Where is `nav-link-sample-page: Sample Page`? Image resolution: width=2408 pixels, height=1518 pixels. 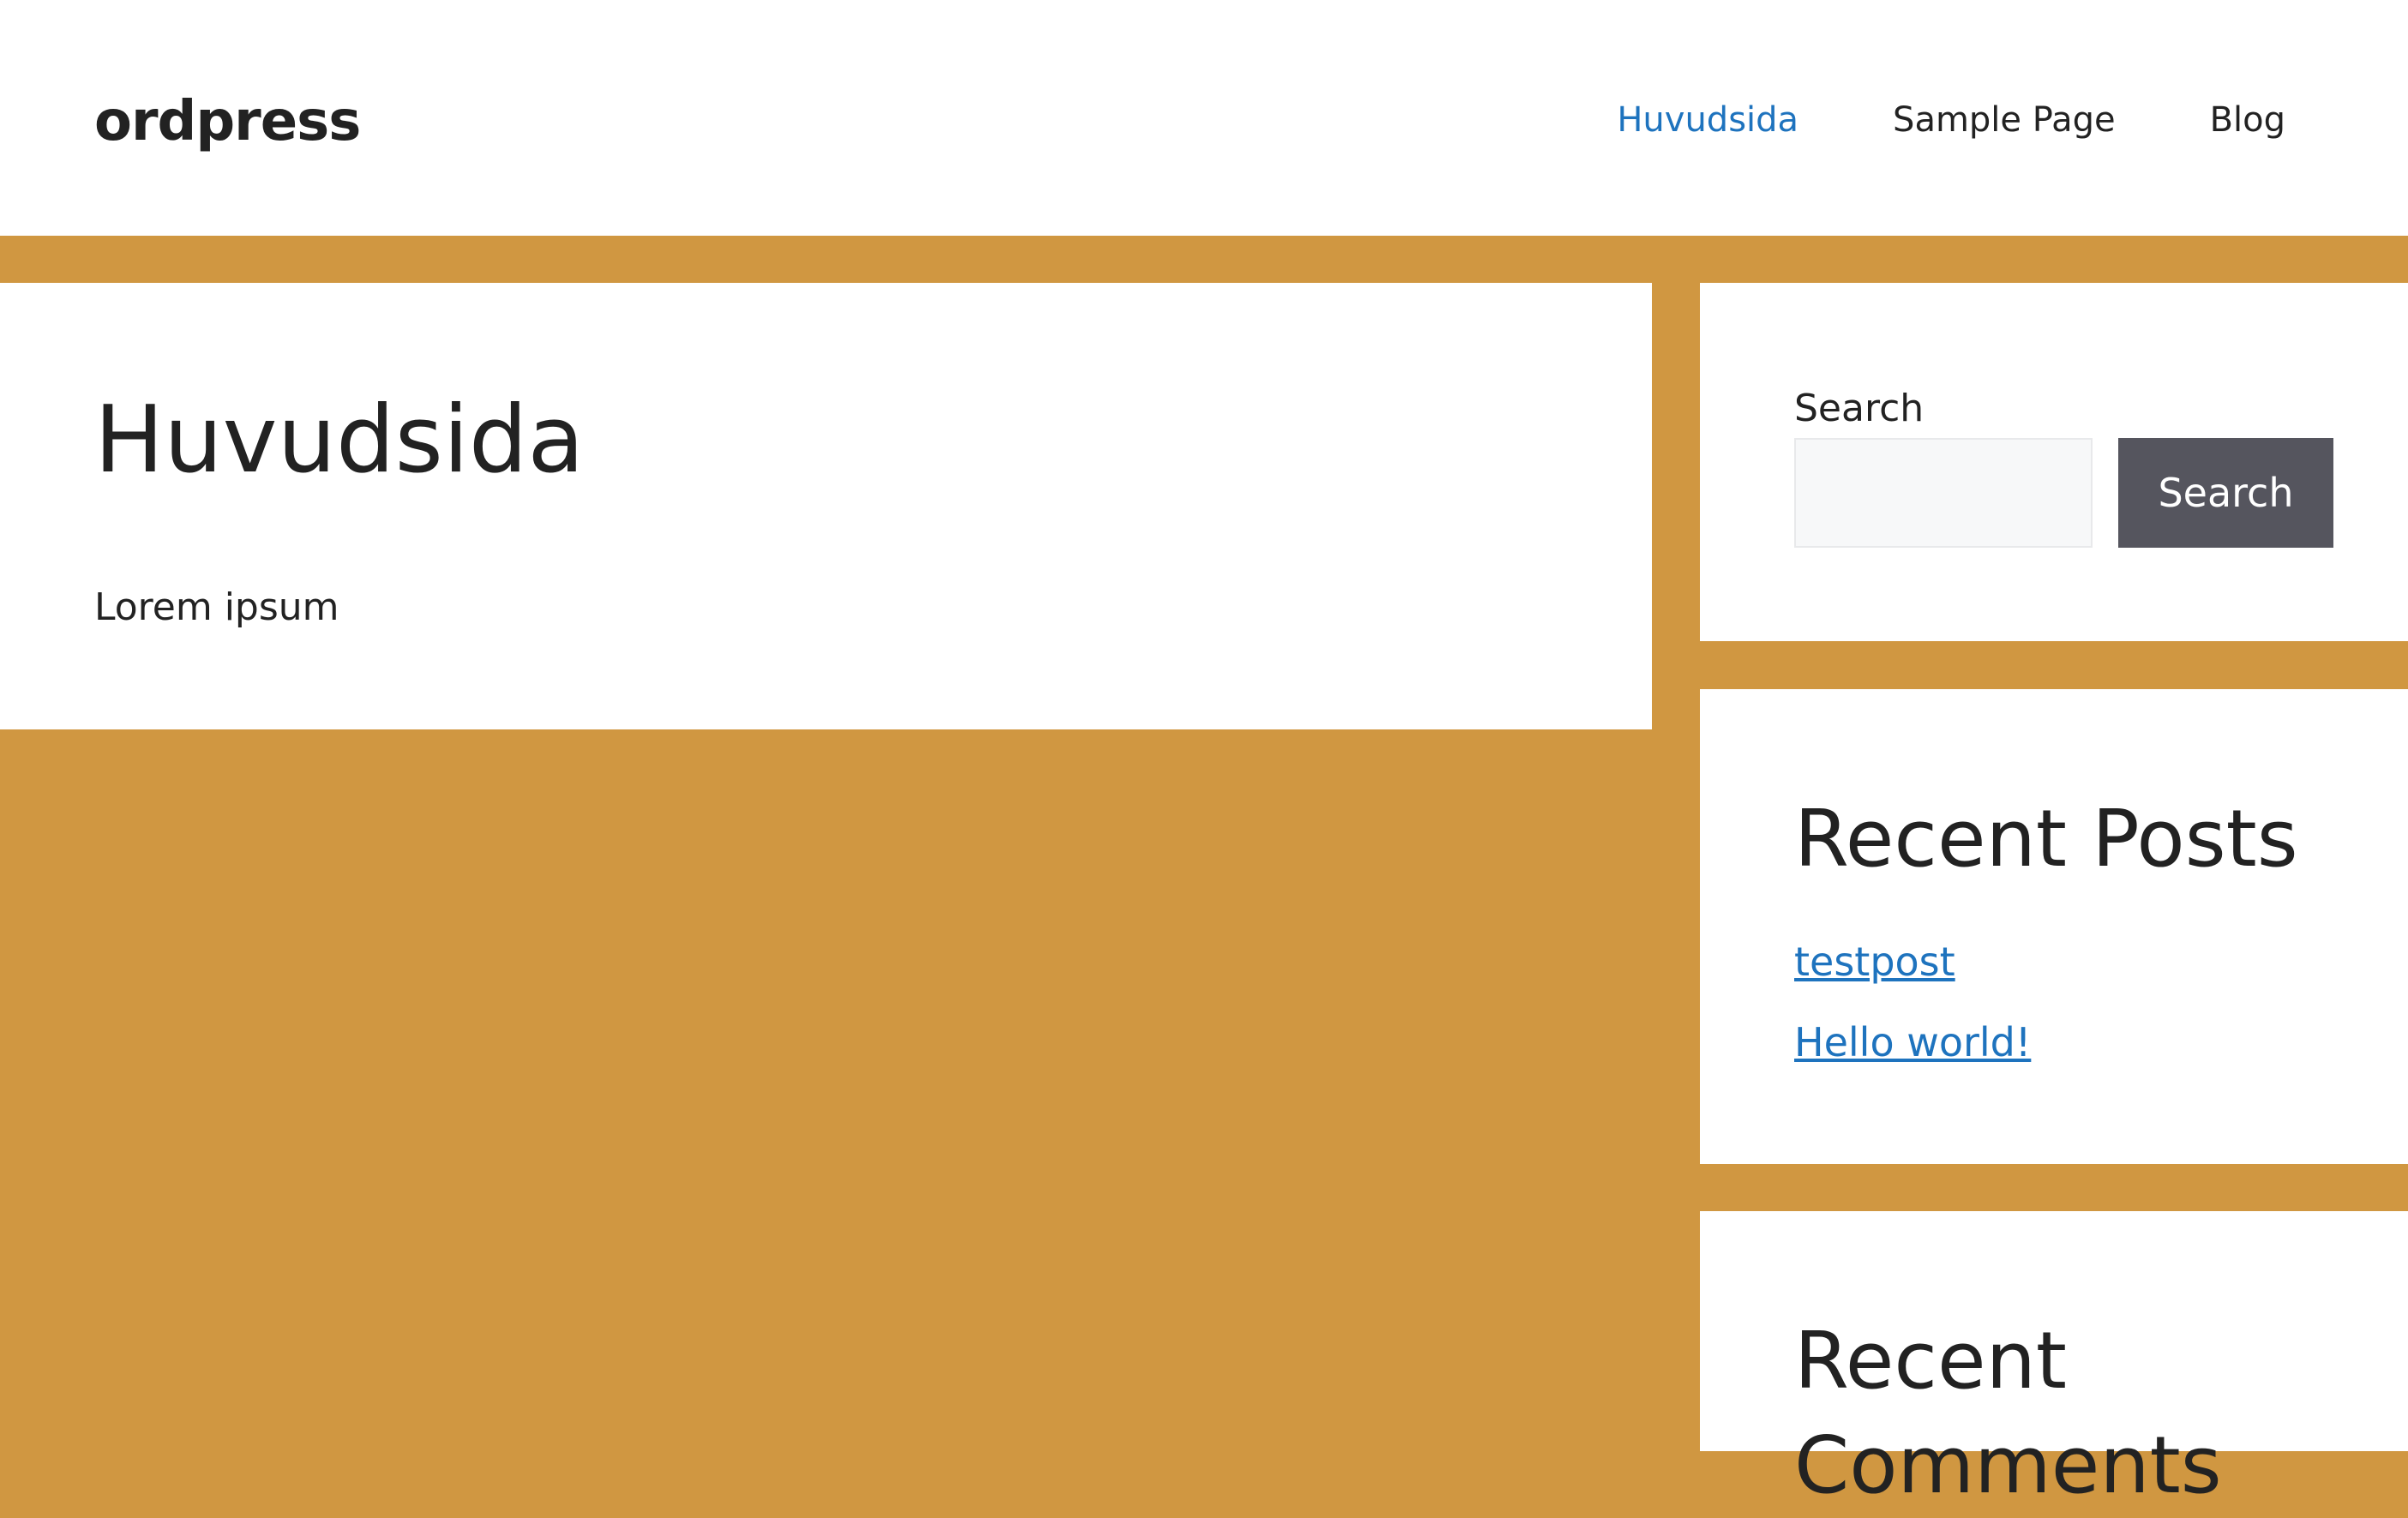
nav-link-sample-page: Sample Page is located at coordinates (2004, 120).